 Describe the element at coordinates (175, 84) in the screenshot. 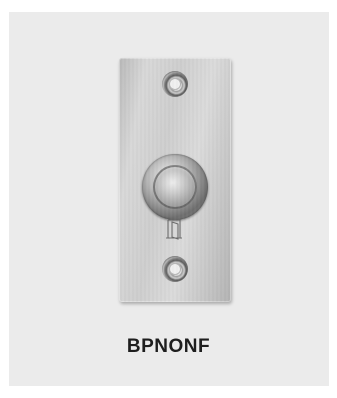

I see `top-mounting-hole` at that location.